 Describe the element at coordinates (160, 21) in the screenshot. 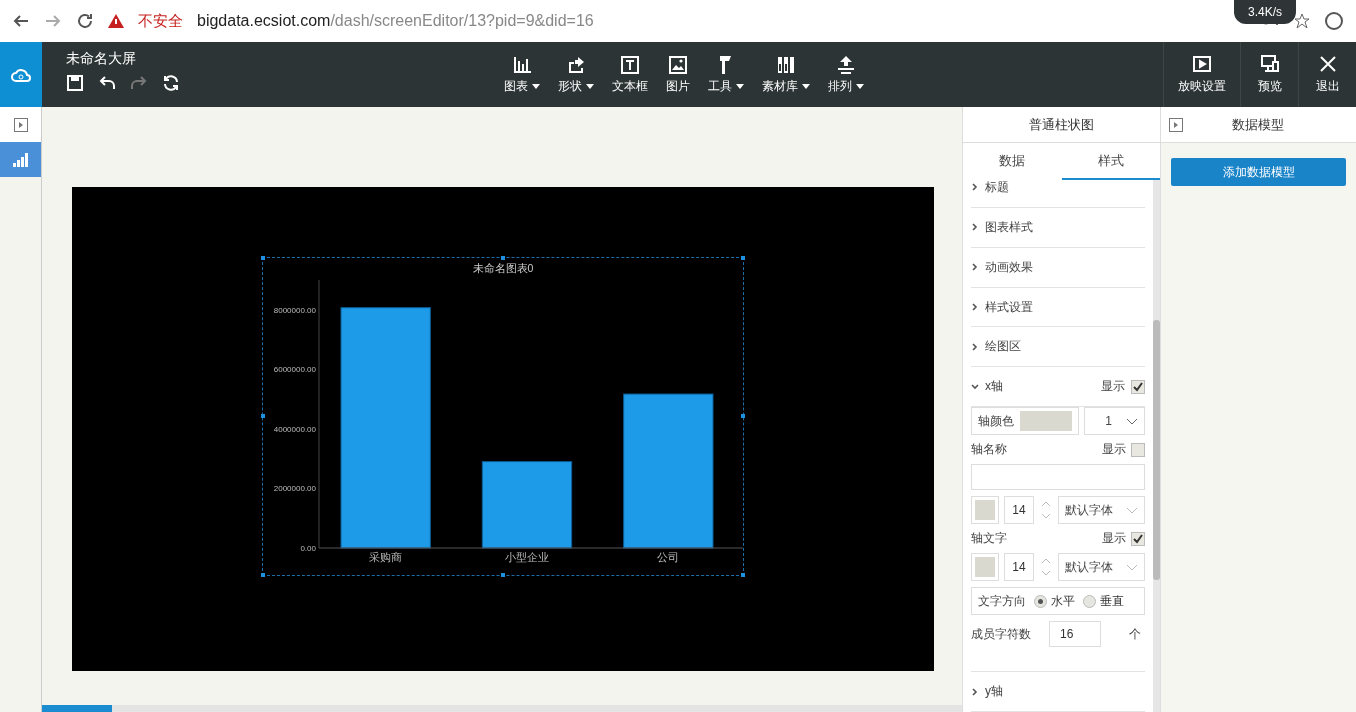

I see `security-label: 不安全` at that location.